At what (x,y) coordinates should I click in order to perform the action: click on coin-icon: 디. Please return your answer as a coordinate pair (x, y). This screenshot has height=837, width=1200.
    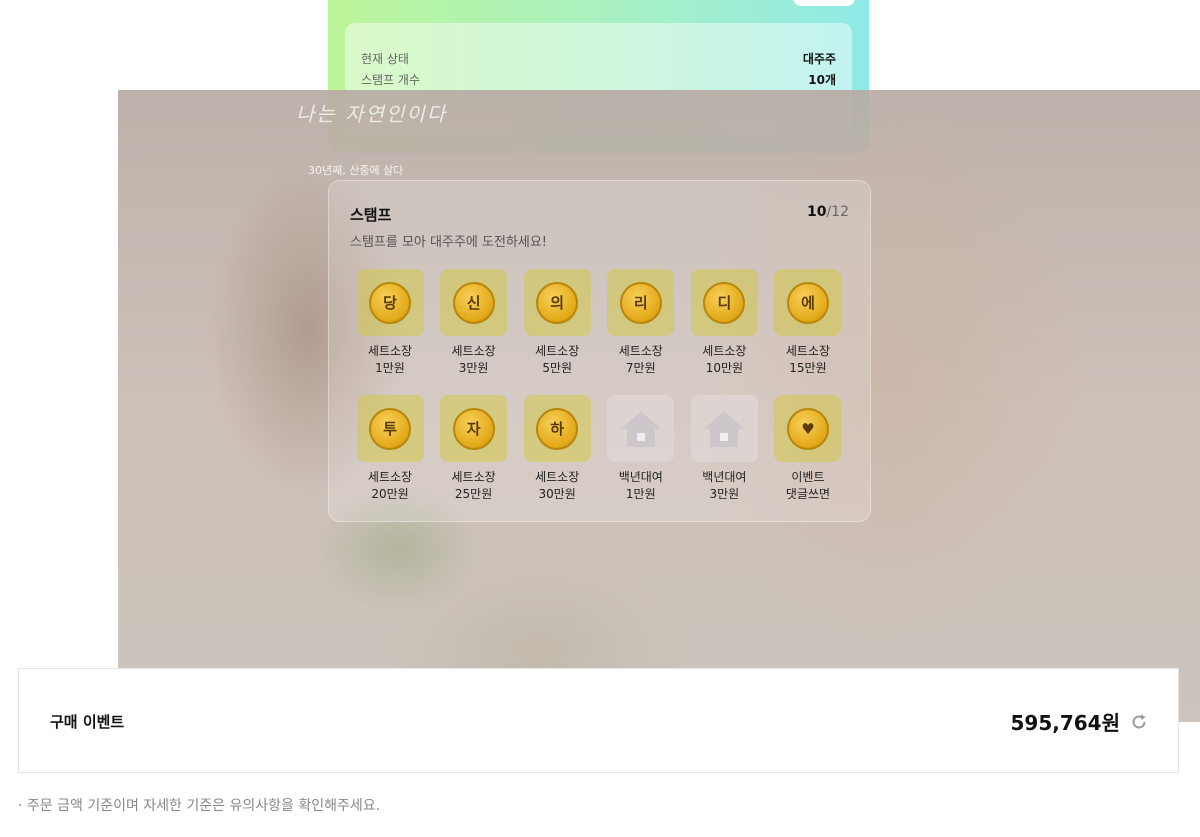
    Looking at the image, I should click on (724, 302).